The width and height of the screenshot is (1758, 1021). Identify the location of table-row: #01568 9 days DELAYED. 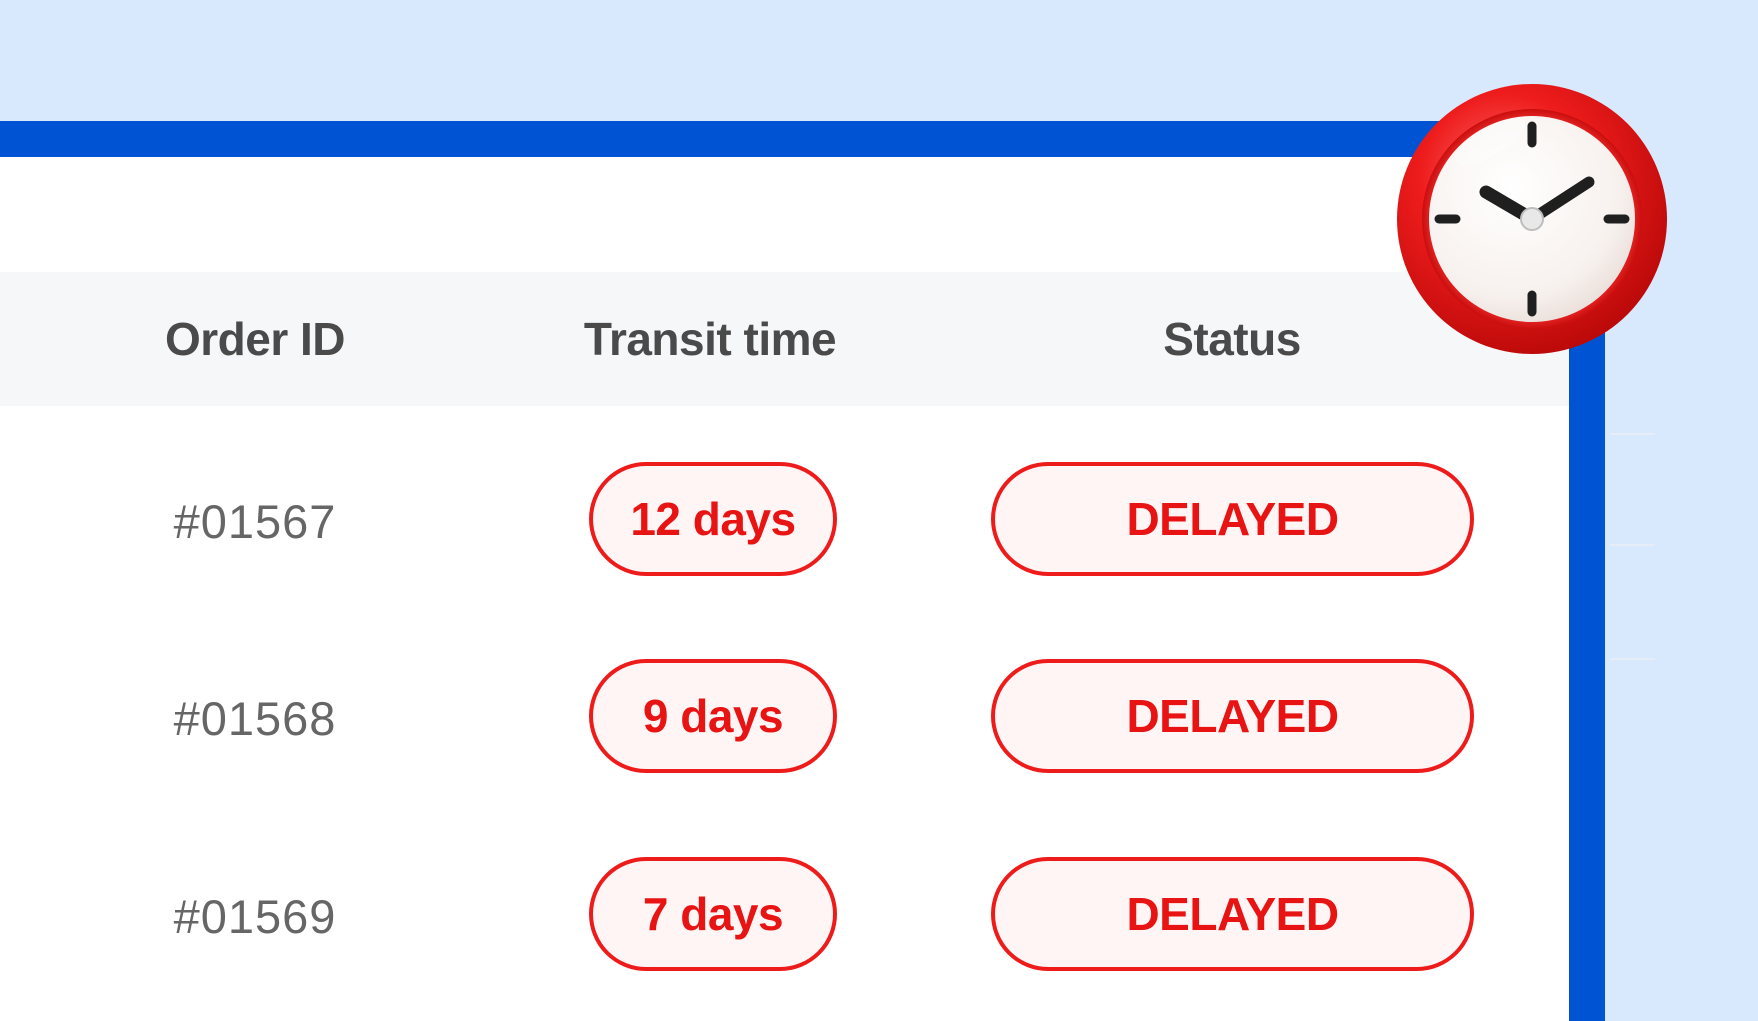
(784, 719).